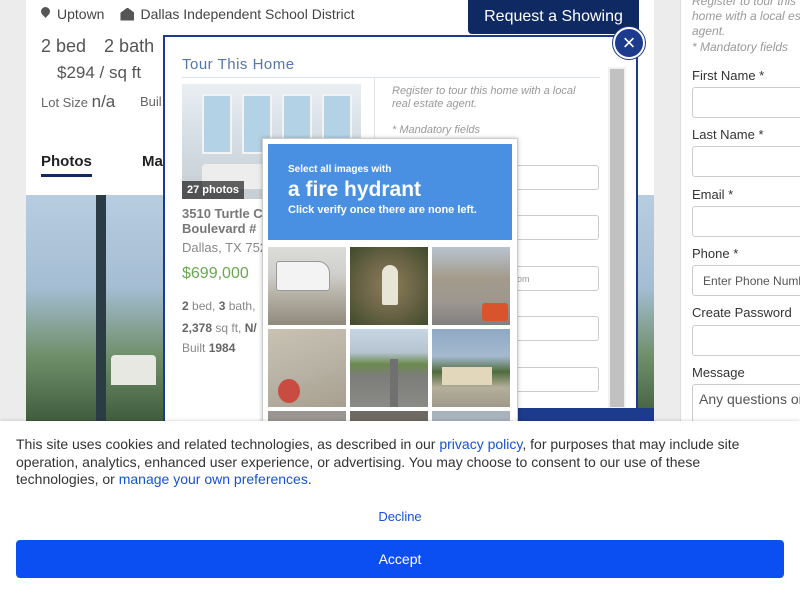  Describe the element at coordinates (400, 516) in the screenshot. I see `decline-button: Decline` at that location.